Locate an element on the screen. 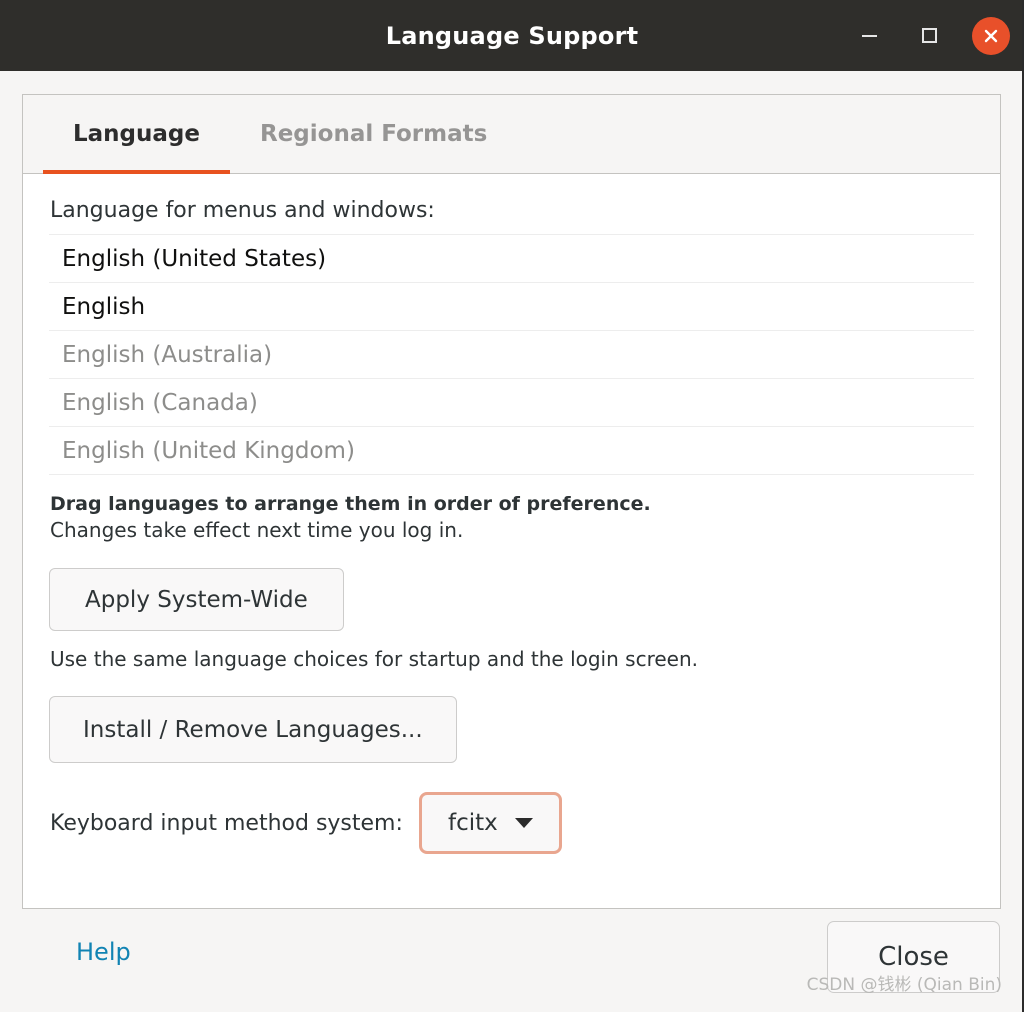 Image resolution: width=1024 pixels, height=1012 pixels. tab-regional-formats: Regional Formats is located at coordinates (373, 134).